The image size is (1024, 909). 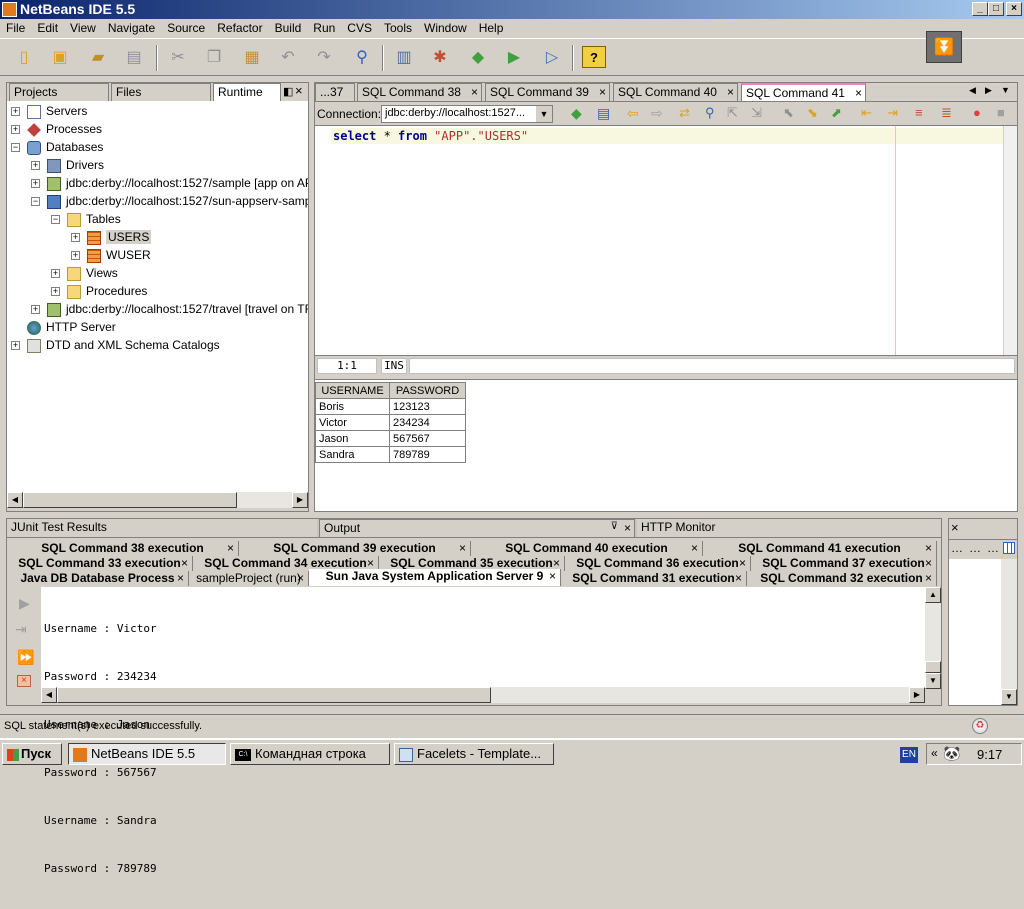 I want to click on output-tab: Java DB Database Process ×, so click(x=98, y=578).